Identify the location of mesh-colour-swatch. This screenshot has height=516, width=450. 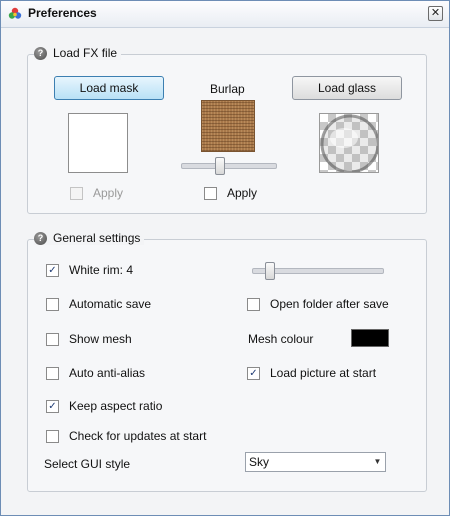
(370, 338).